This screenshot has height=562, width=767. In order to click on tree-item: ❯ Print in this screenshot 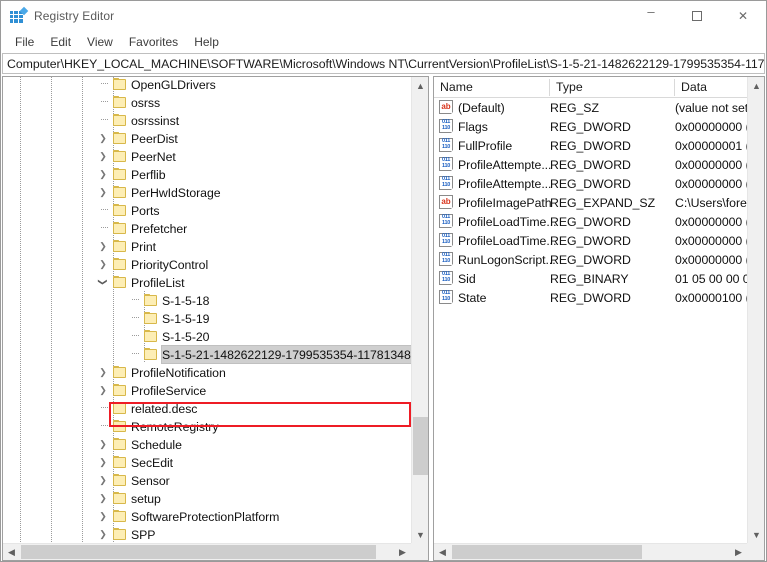, I will do `click(207, 246)`.